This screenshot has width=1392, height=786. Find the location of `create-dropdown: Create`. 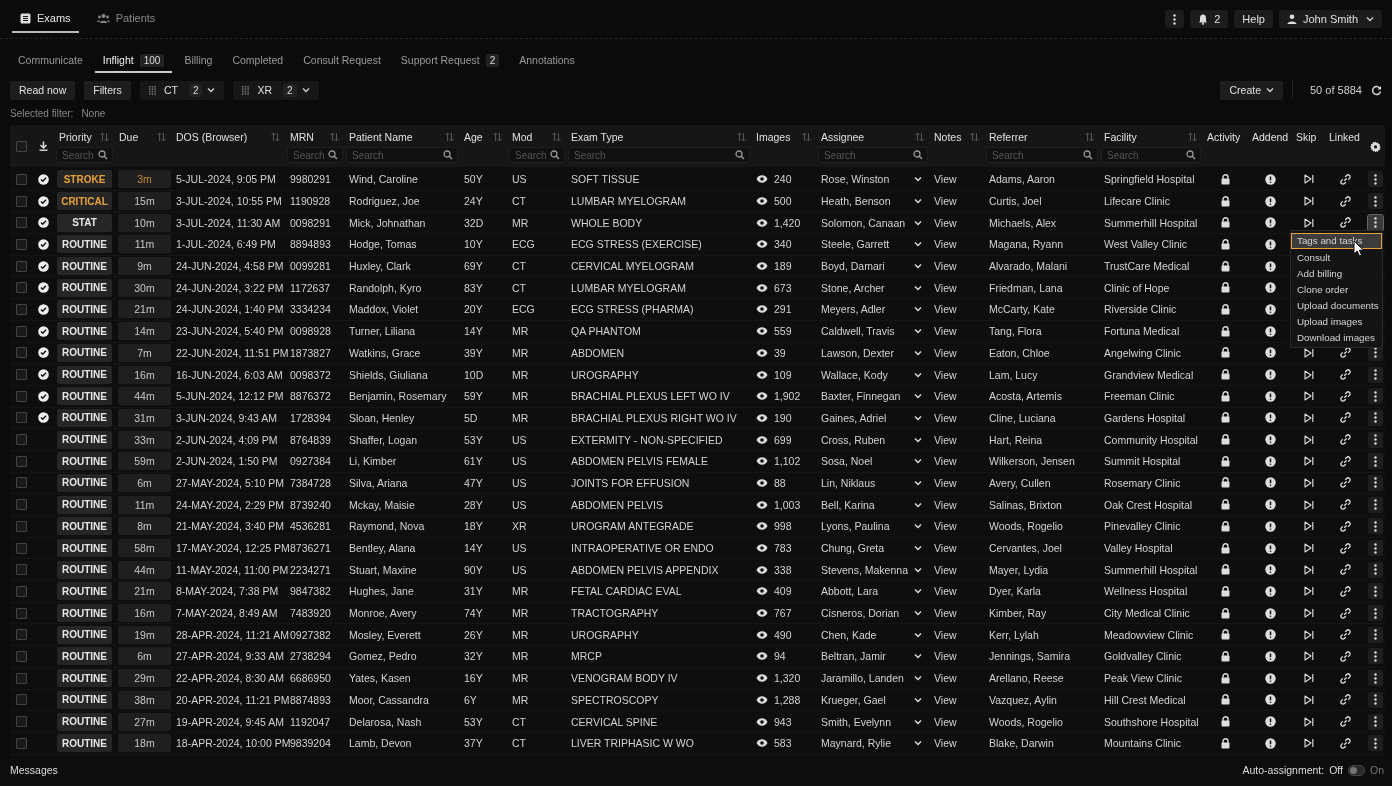

create-dropdown: Create is located at coordinates (1251, 90).